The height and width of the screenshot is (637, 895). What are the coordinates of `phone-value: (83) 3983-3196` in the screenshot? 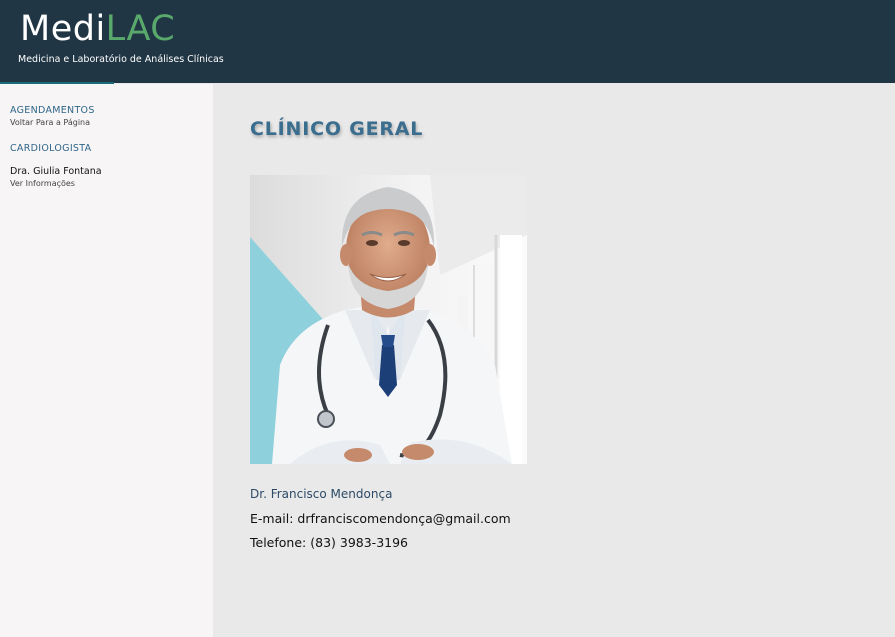 It's located at (359, 542).